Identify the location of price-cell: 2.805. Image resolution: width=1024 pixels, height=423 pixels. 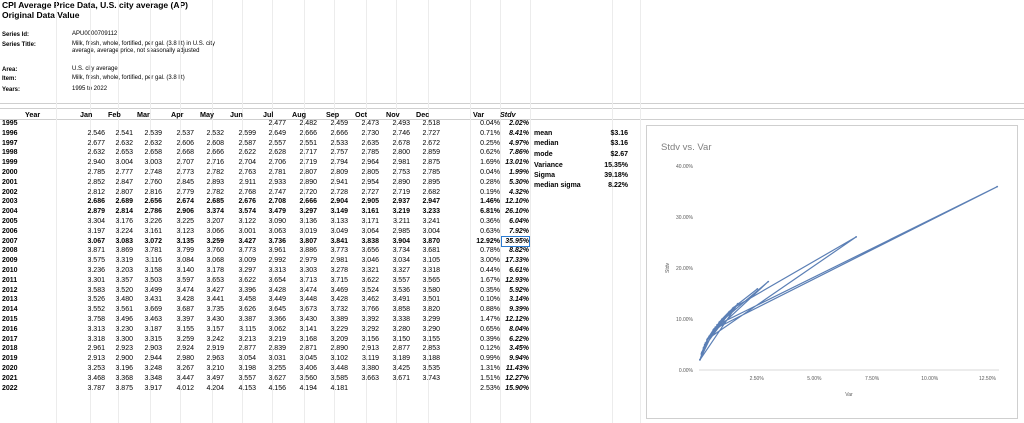
(364, 172).